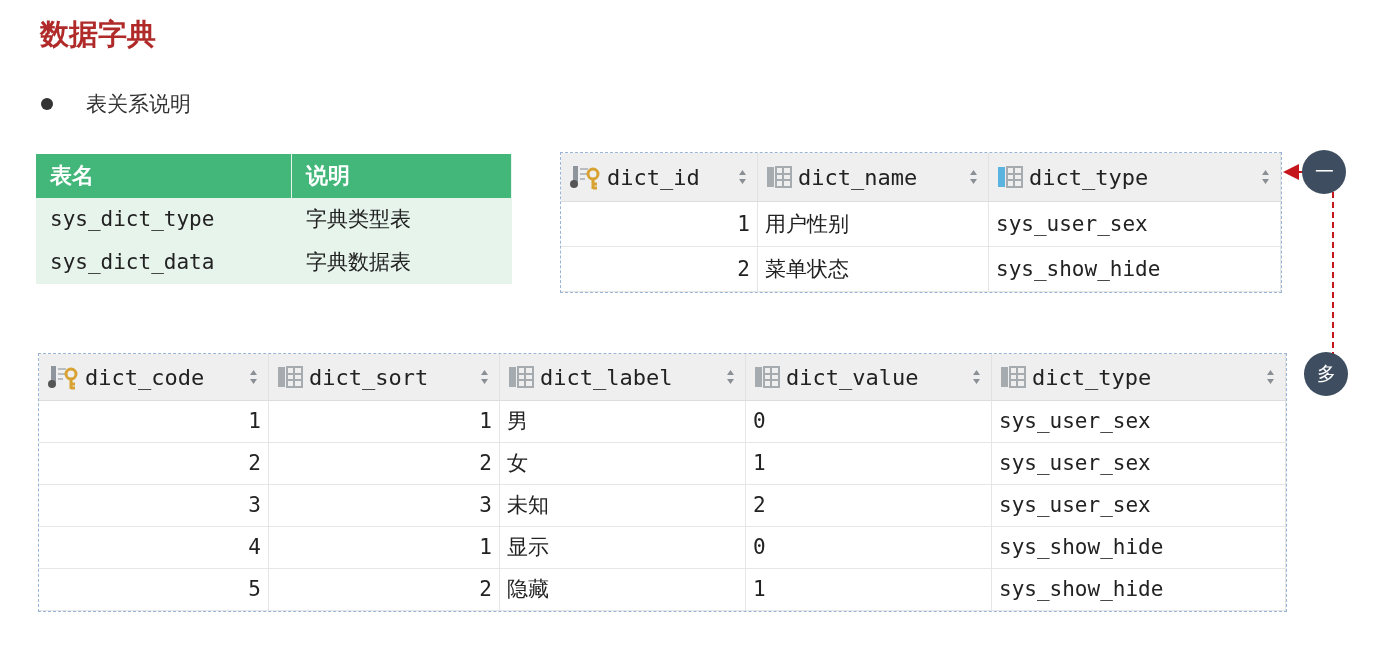  Describe the element at coordinates (873, 269) in the screenshot. I see `table-cell: 菜单状态` at that location.